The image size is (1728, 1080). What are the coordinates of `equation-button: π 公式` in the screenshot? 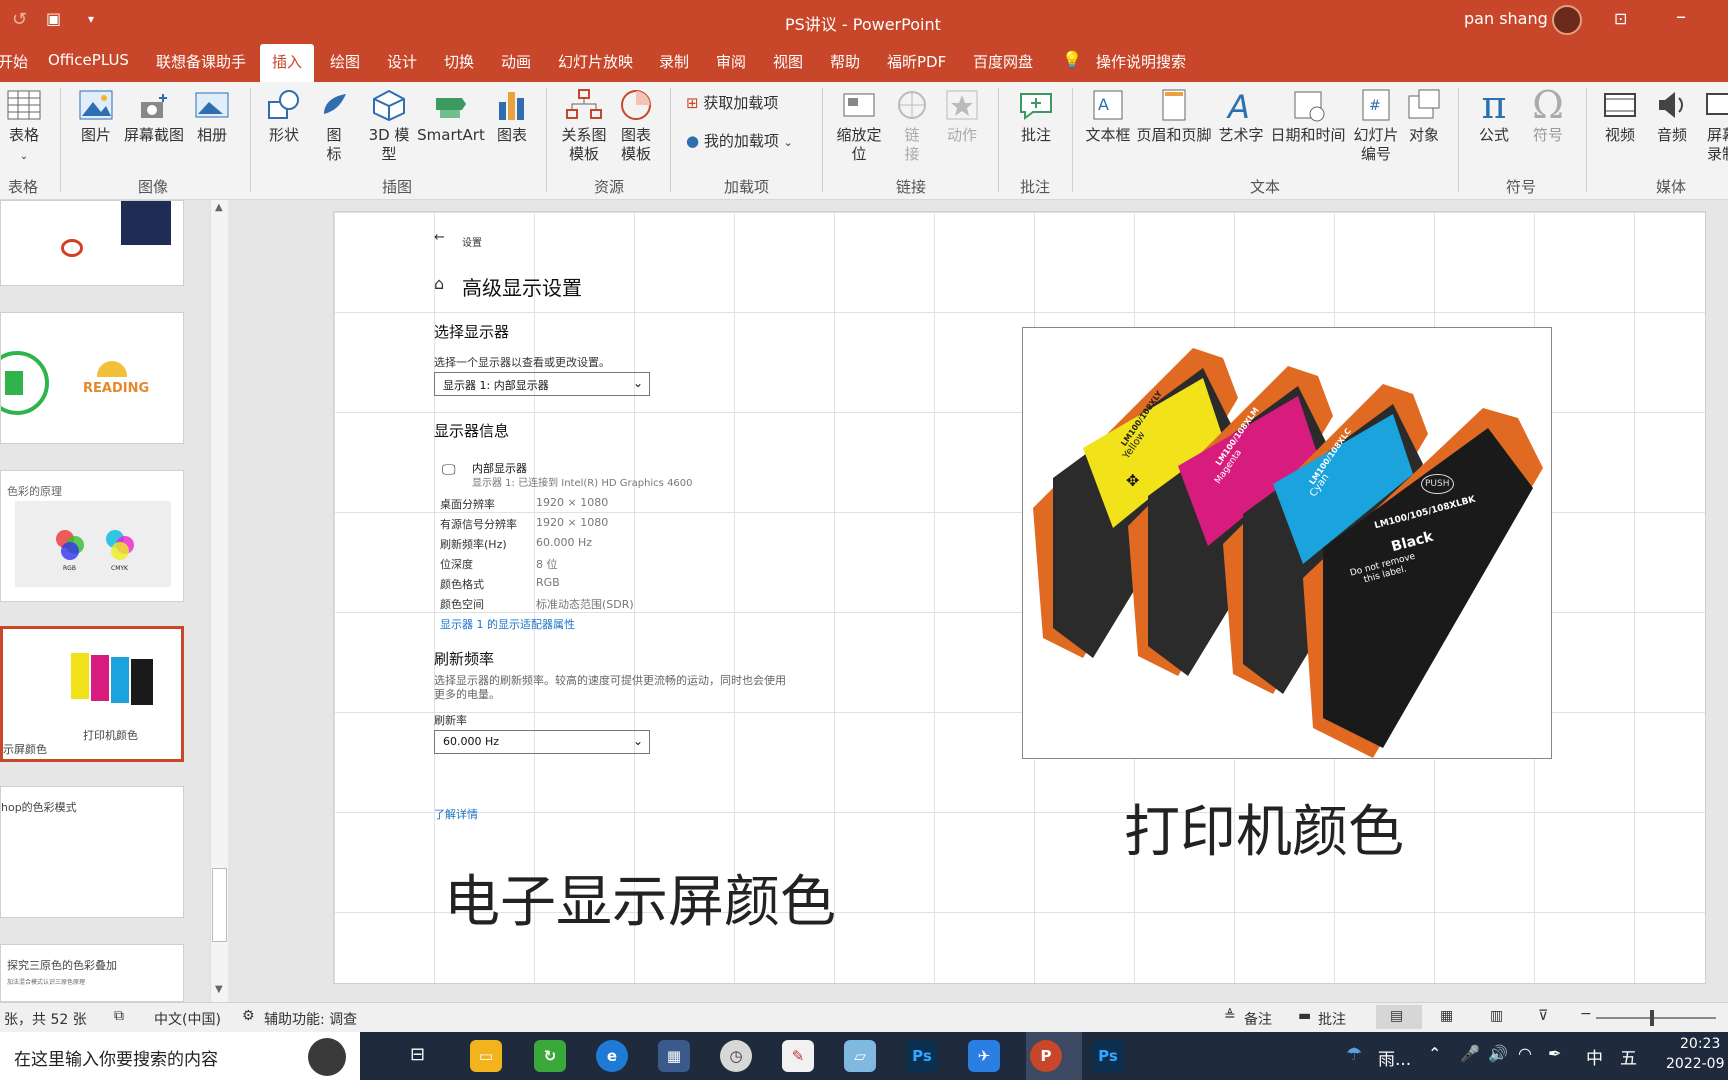 It's located at (1494, 115).